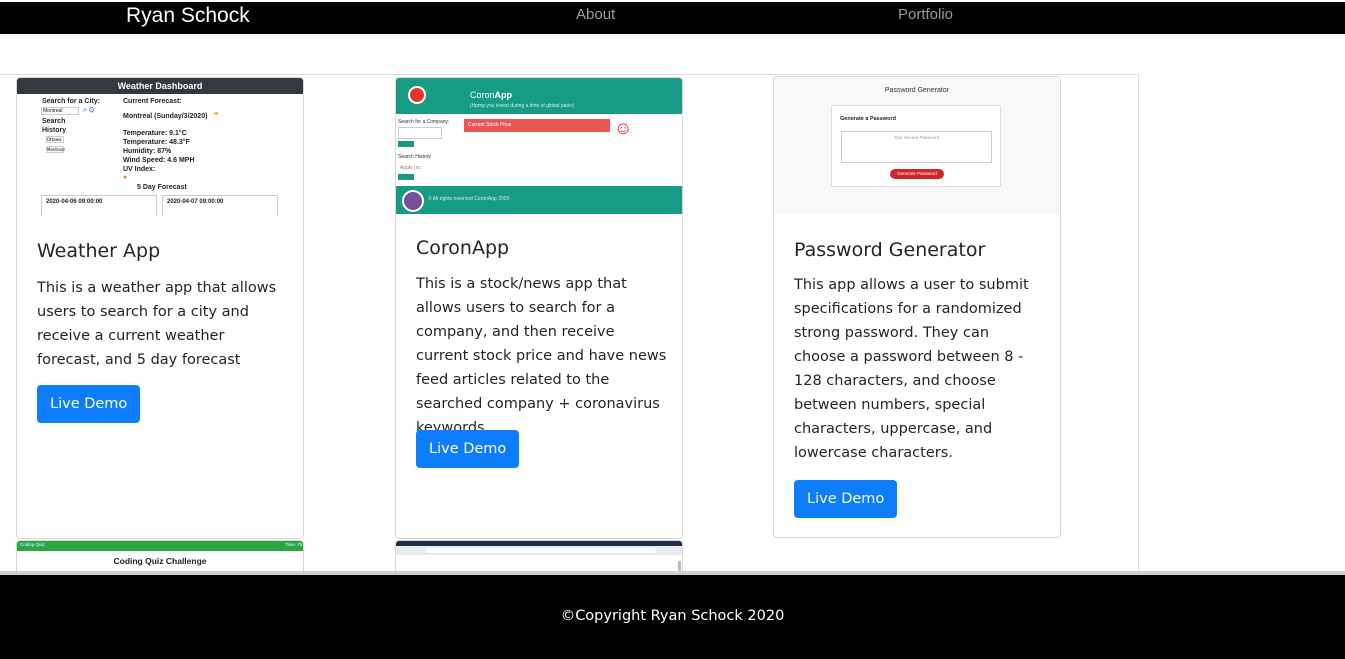 This screenshot has height=659, width=1345. What do you see at coordinates (160, 86) in the screenshot?
I see `screenshot-header: Weather Dashboard` at bounding box center [160, 86].